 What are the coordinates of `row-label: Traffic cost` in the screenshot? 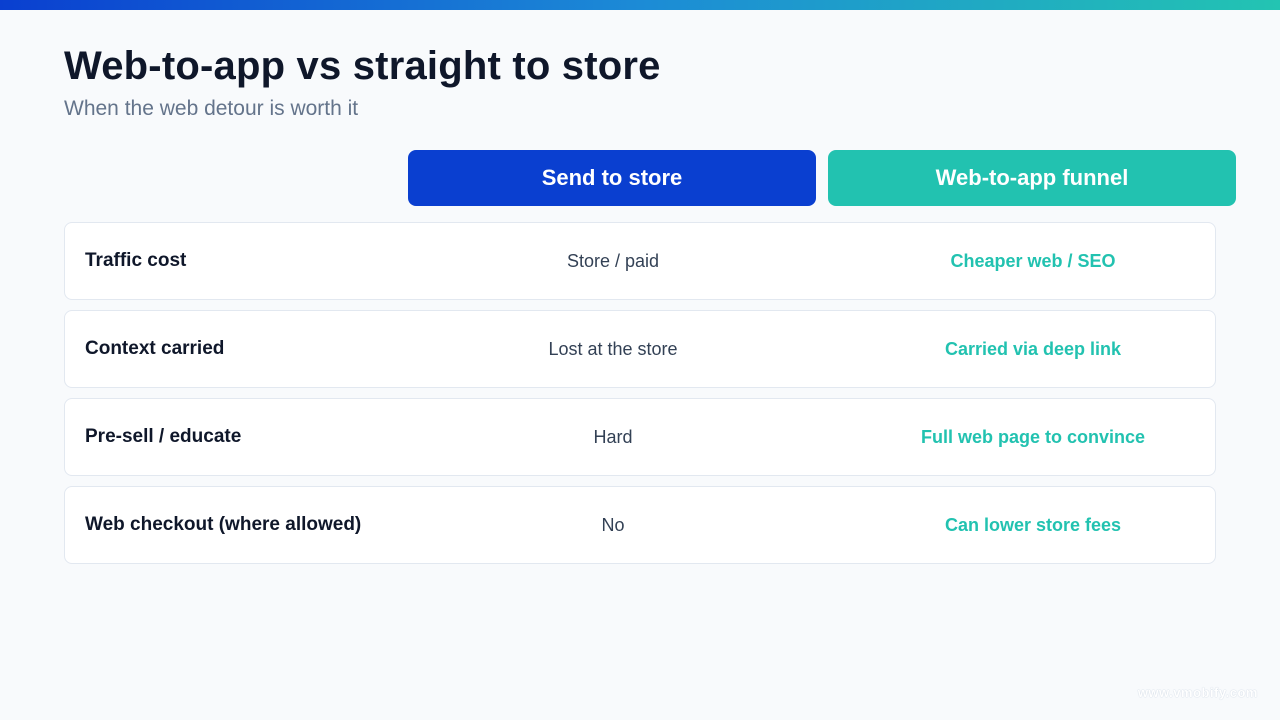 It's located at (136, 260).